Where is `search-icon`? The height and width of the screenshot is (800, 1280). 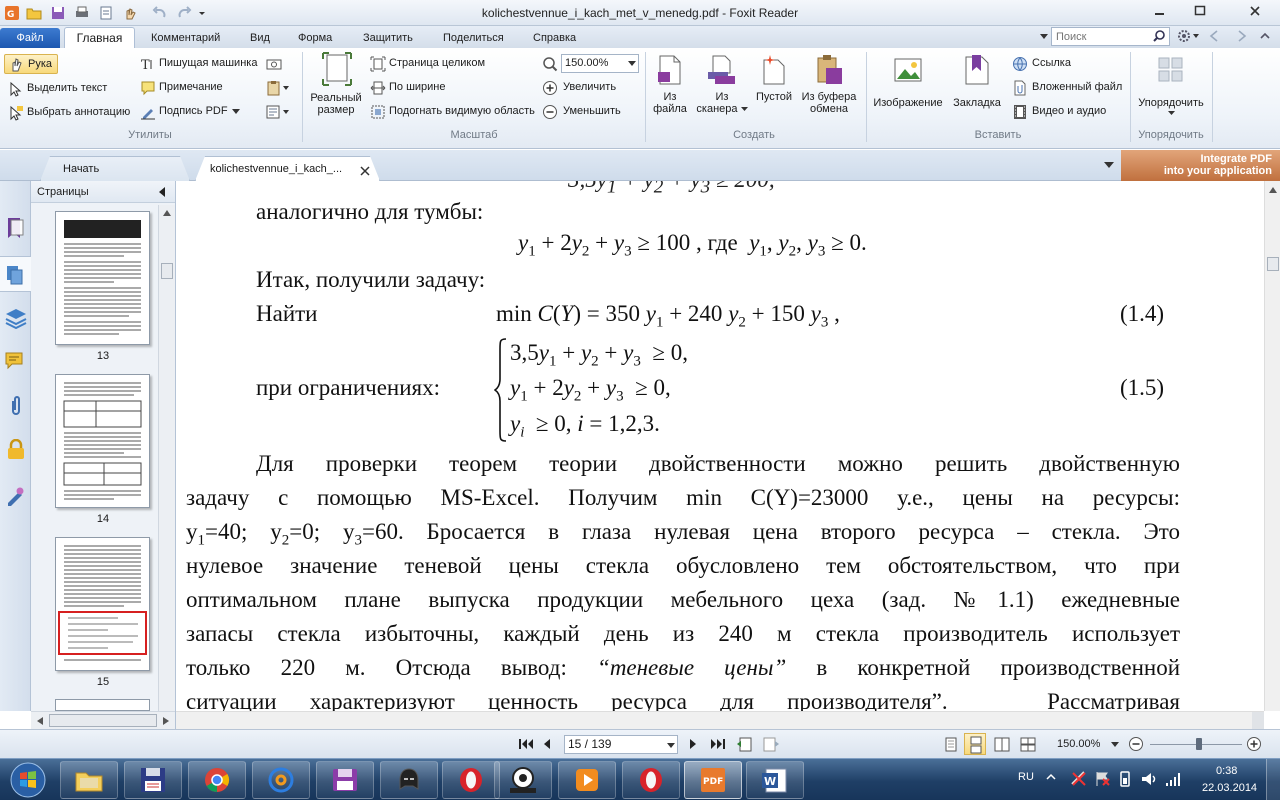
search-icon is located at coordinates (1159, 36).